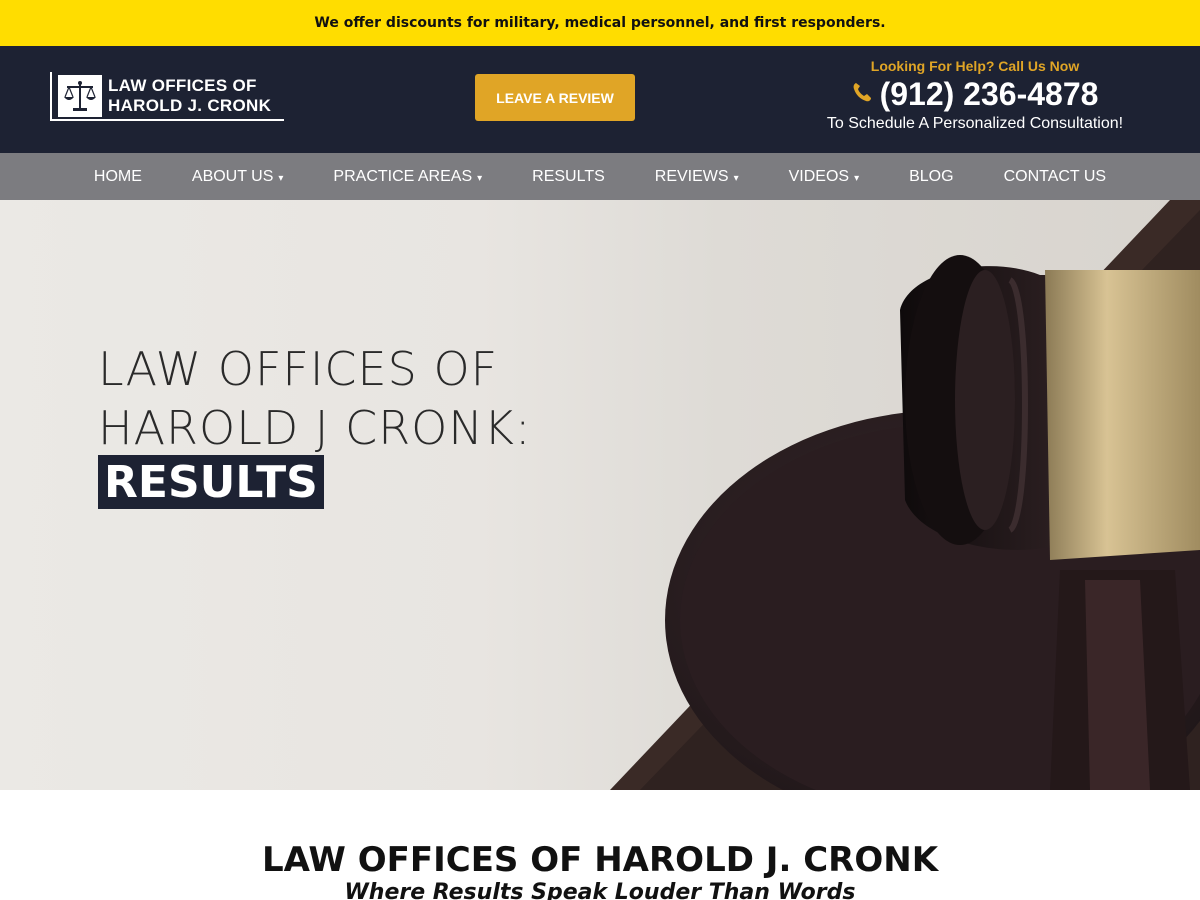  Describe the element at coordinates (989, 94) in the screenshot. I see `phone-number-link: (912) 236-4878` at that location.